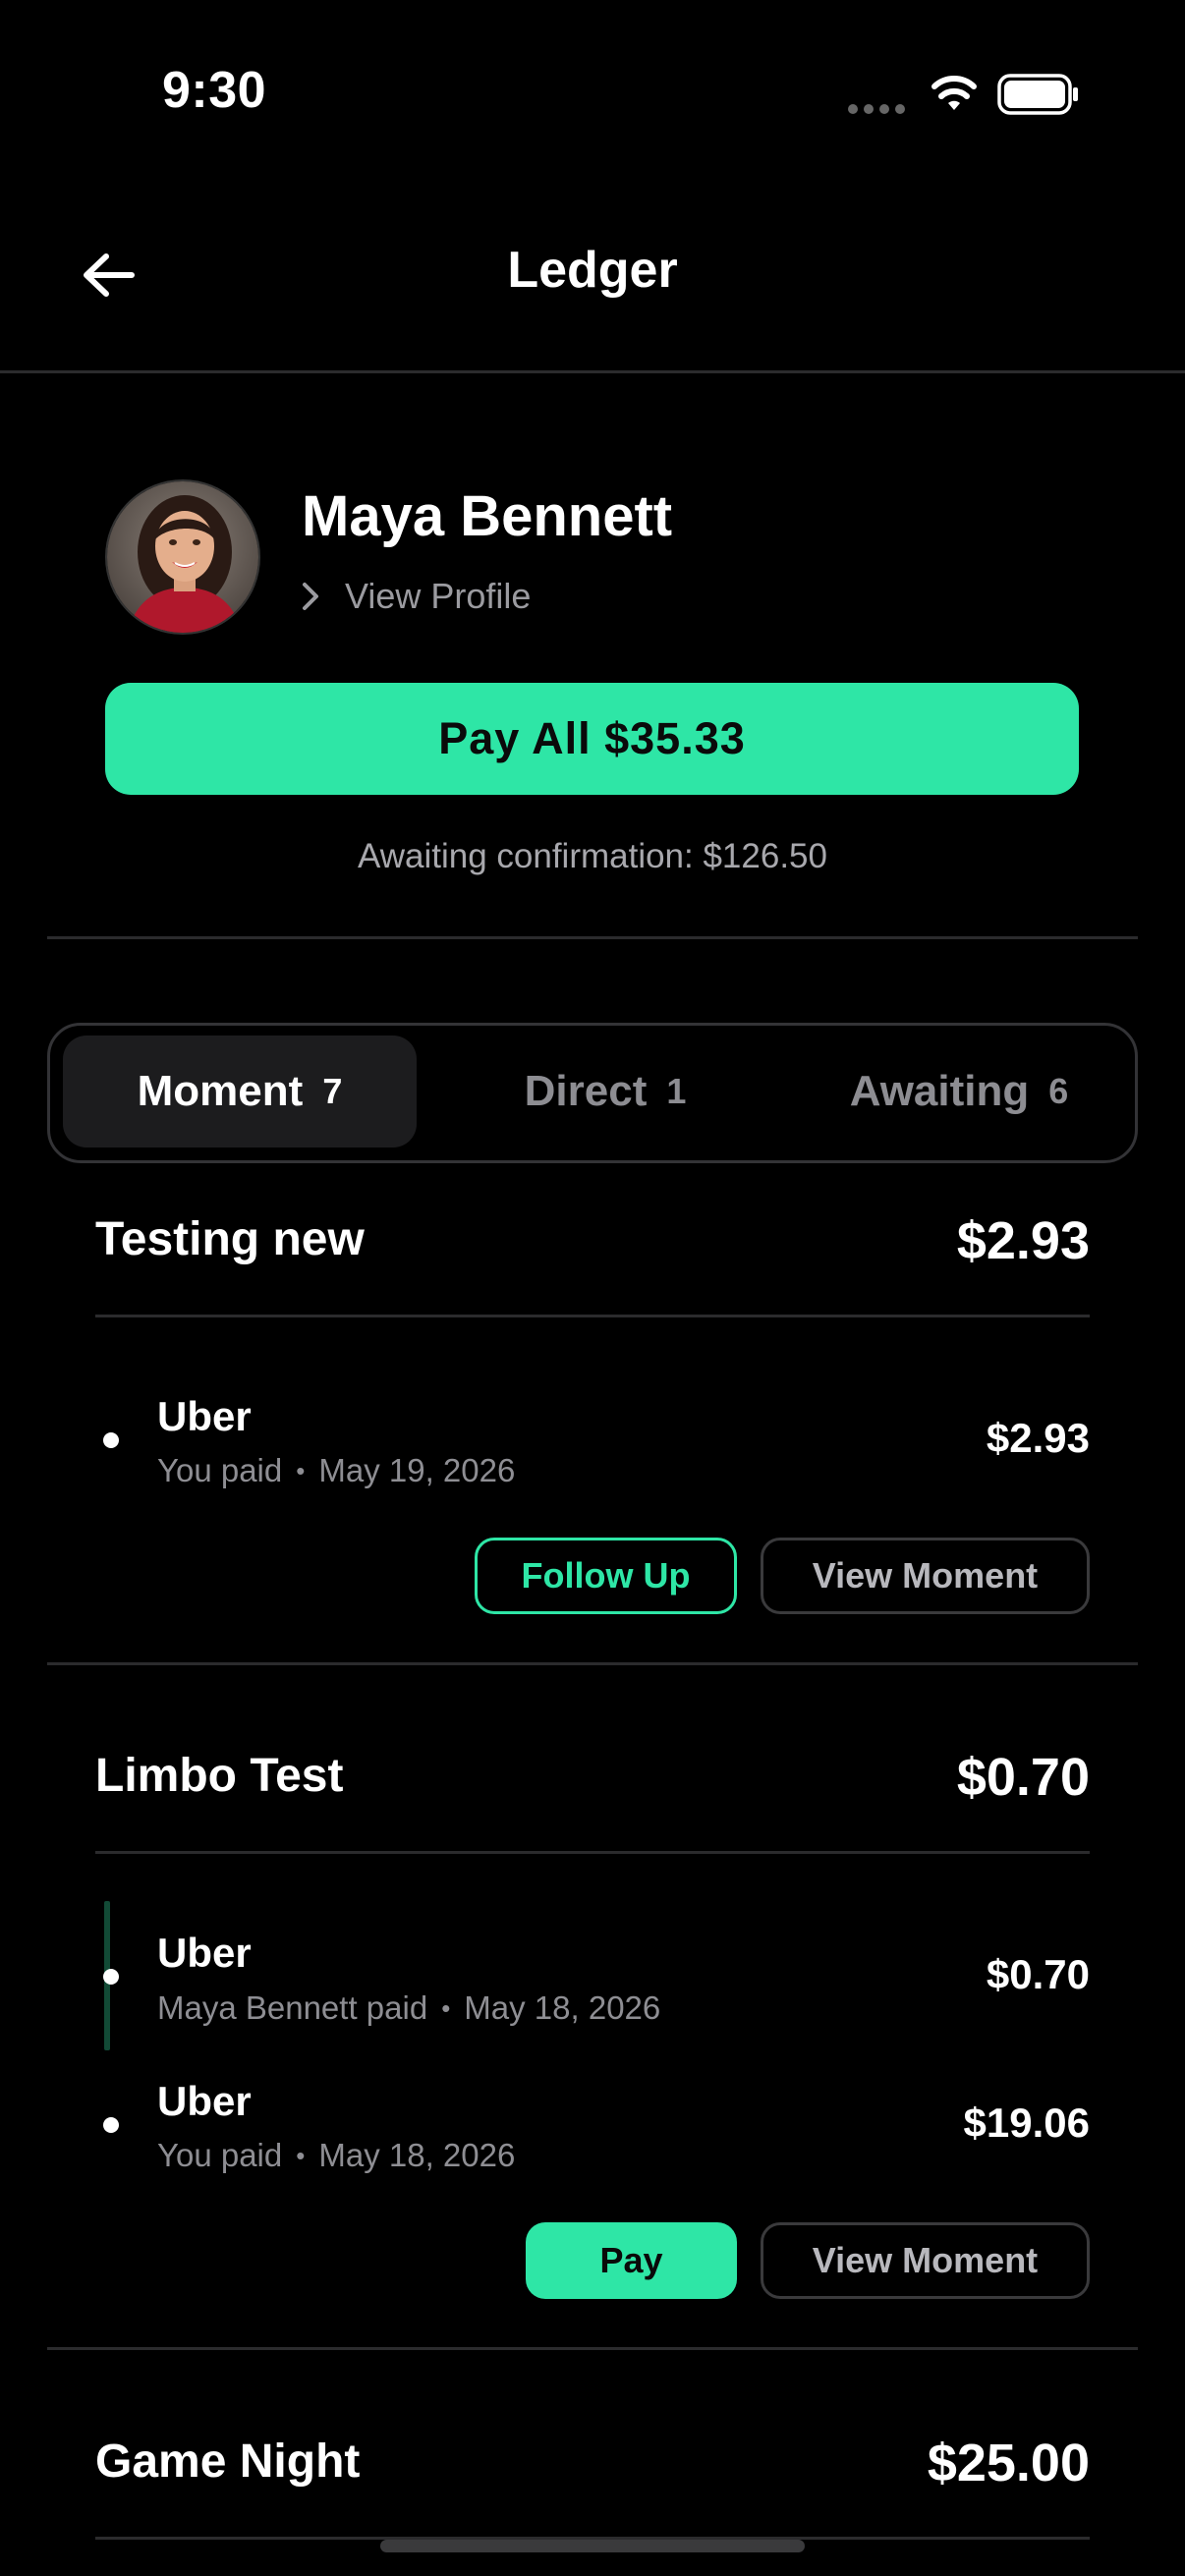 The image size is (1185, 2576). I want to click on item-meta: You paid • May 18, 2026, so click(336, 2155).